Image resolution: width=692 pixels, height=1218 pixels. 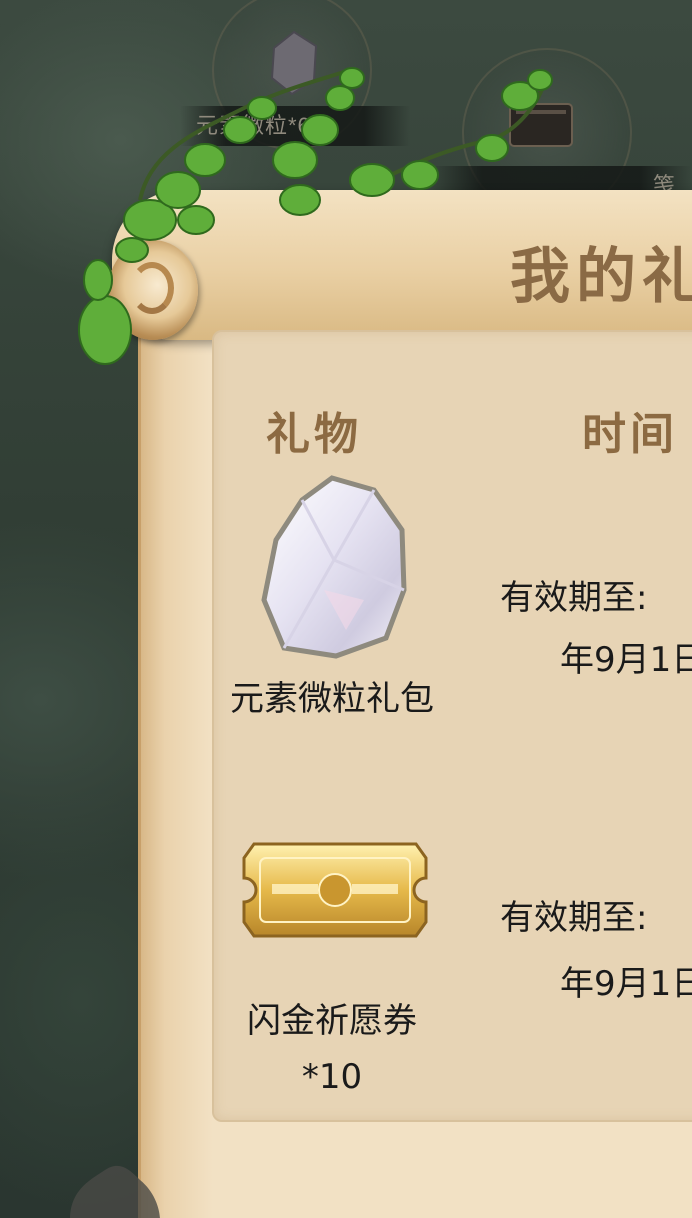 What do you see at coordinates (115, 1191) in the screenshot?
I see `shrub-decoration` at bounding box center [115, 1191].